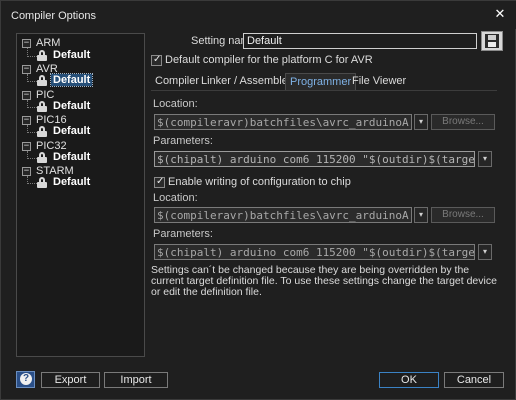  I want to click on config-location-field: $(compileravr)batchfiles\avrc_arduinoA.b, so click(283, 215).